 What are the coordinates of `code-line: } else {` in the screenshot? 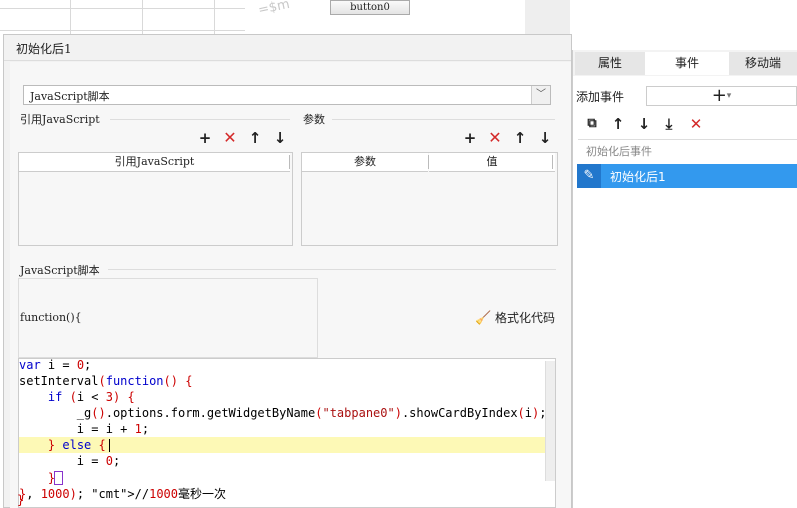 It's located at (62, 445).